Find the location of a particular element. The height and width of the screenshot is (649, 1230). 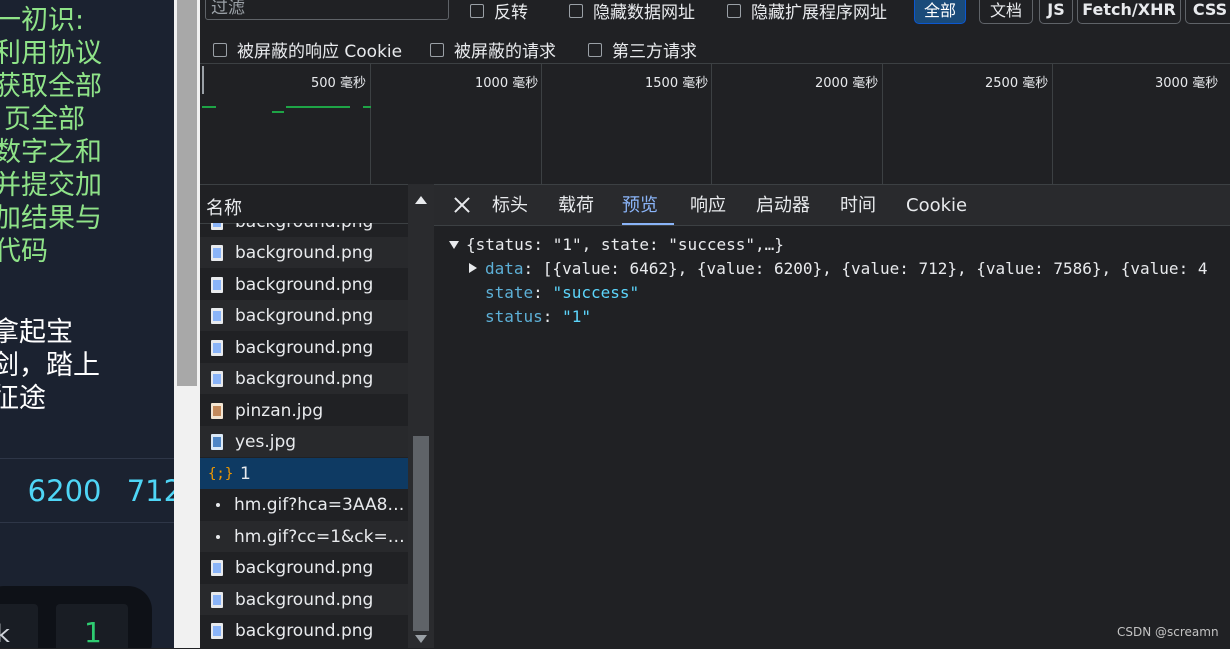

json-key: state is located at coordinates (509, 292).